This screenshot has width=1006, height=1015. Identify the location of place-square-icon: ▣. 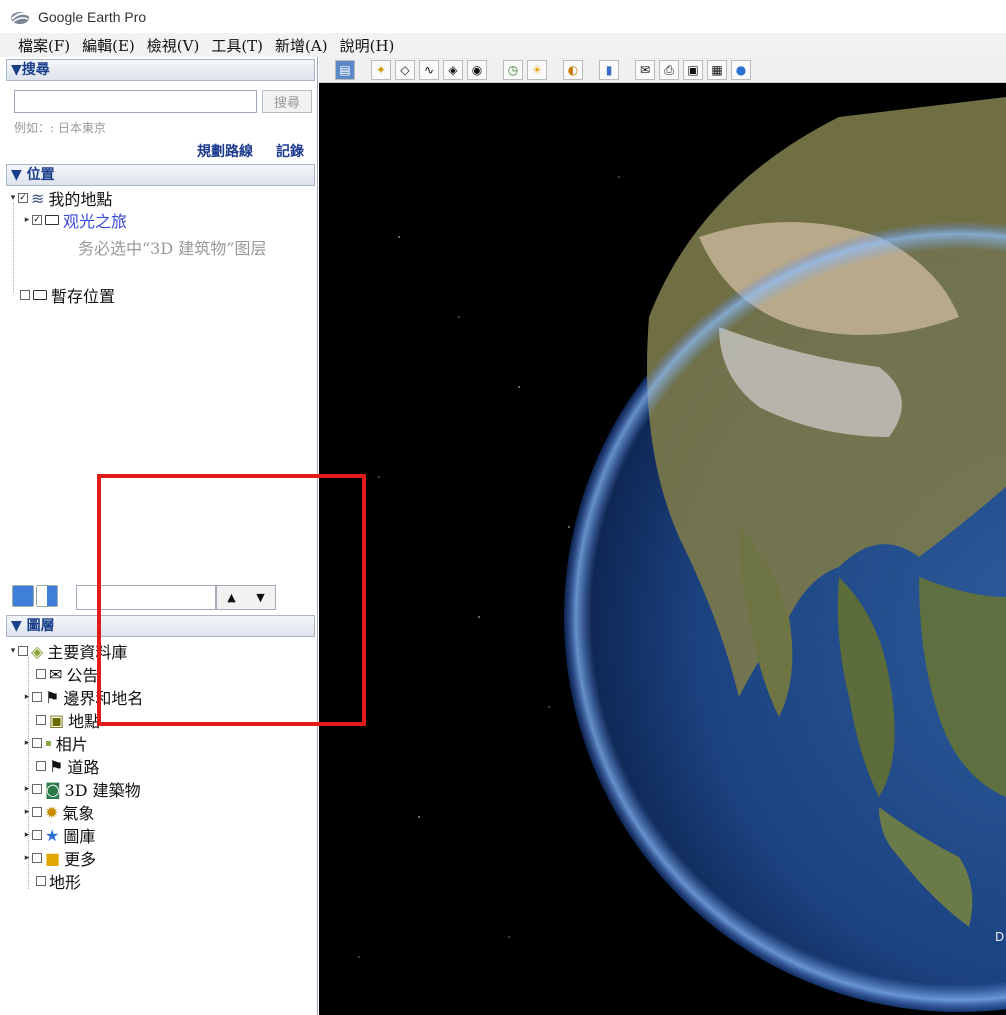
(57, 720).